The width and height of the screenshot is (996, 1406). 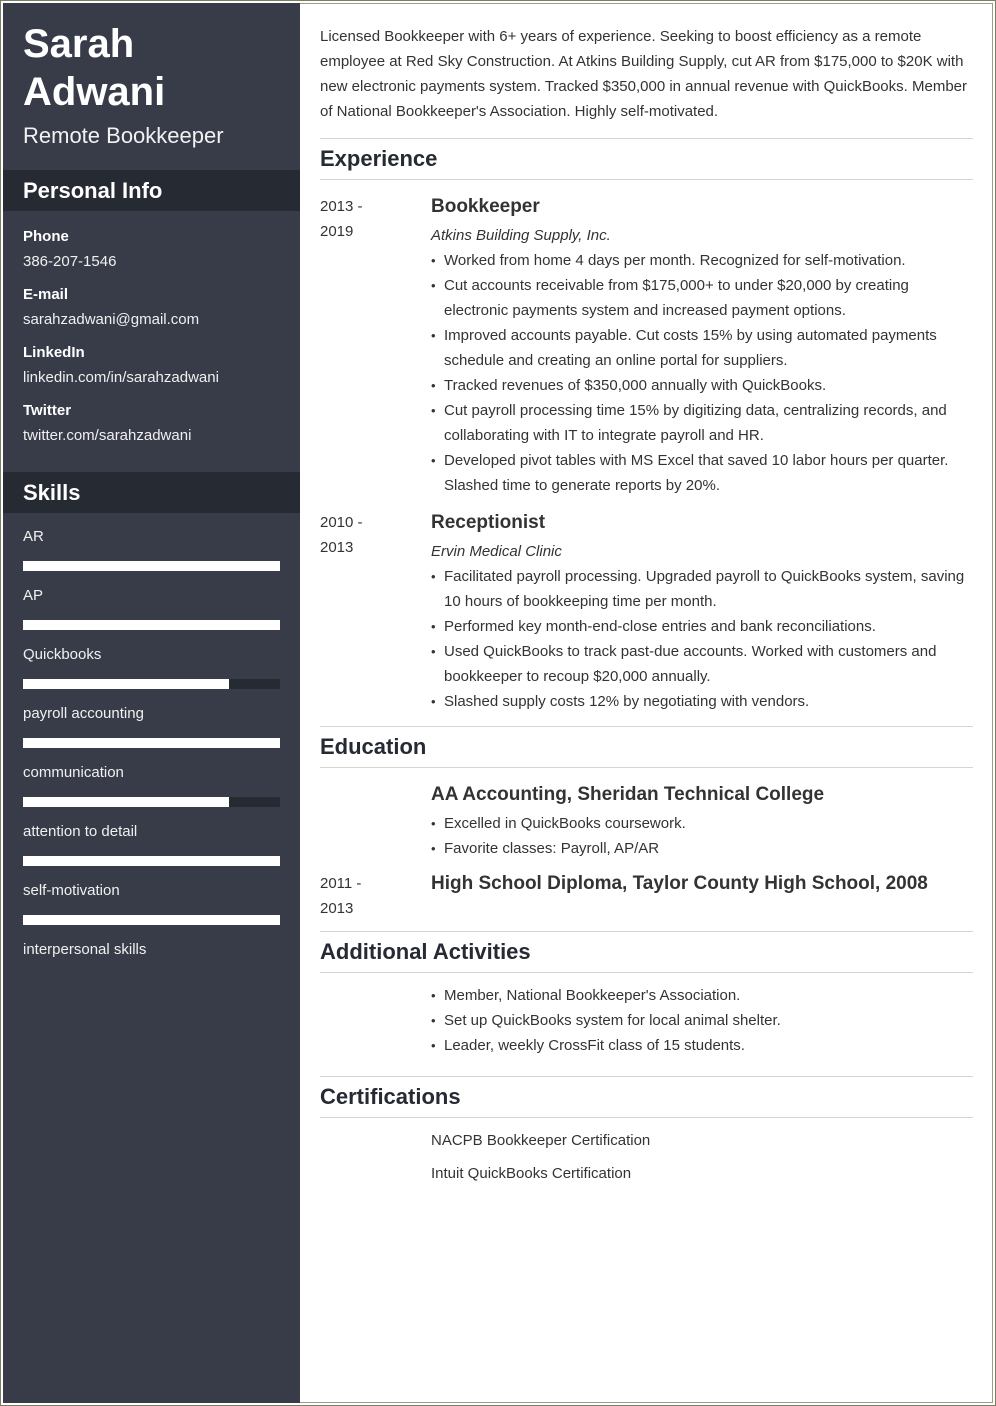 I want to click on entry-date: 2013 - 2019, so click(x=375, y=346).